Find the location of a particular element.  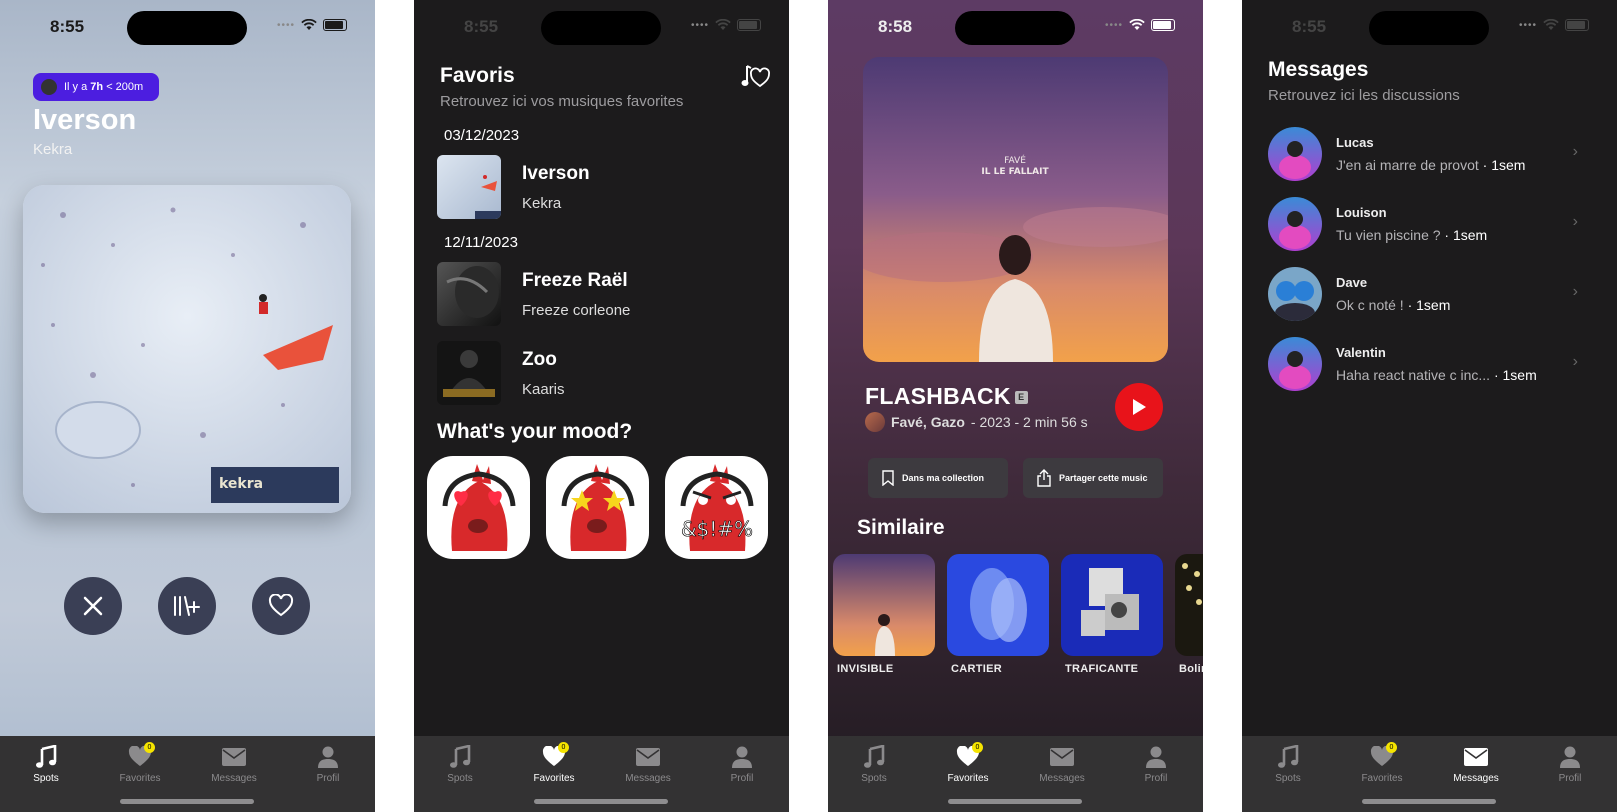

page-title: Messages is located at coordinates (1318, 69).